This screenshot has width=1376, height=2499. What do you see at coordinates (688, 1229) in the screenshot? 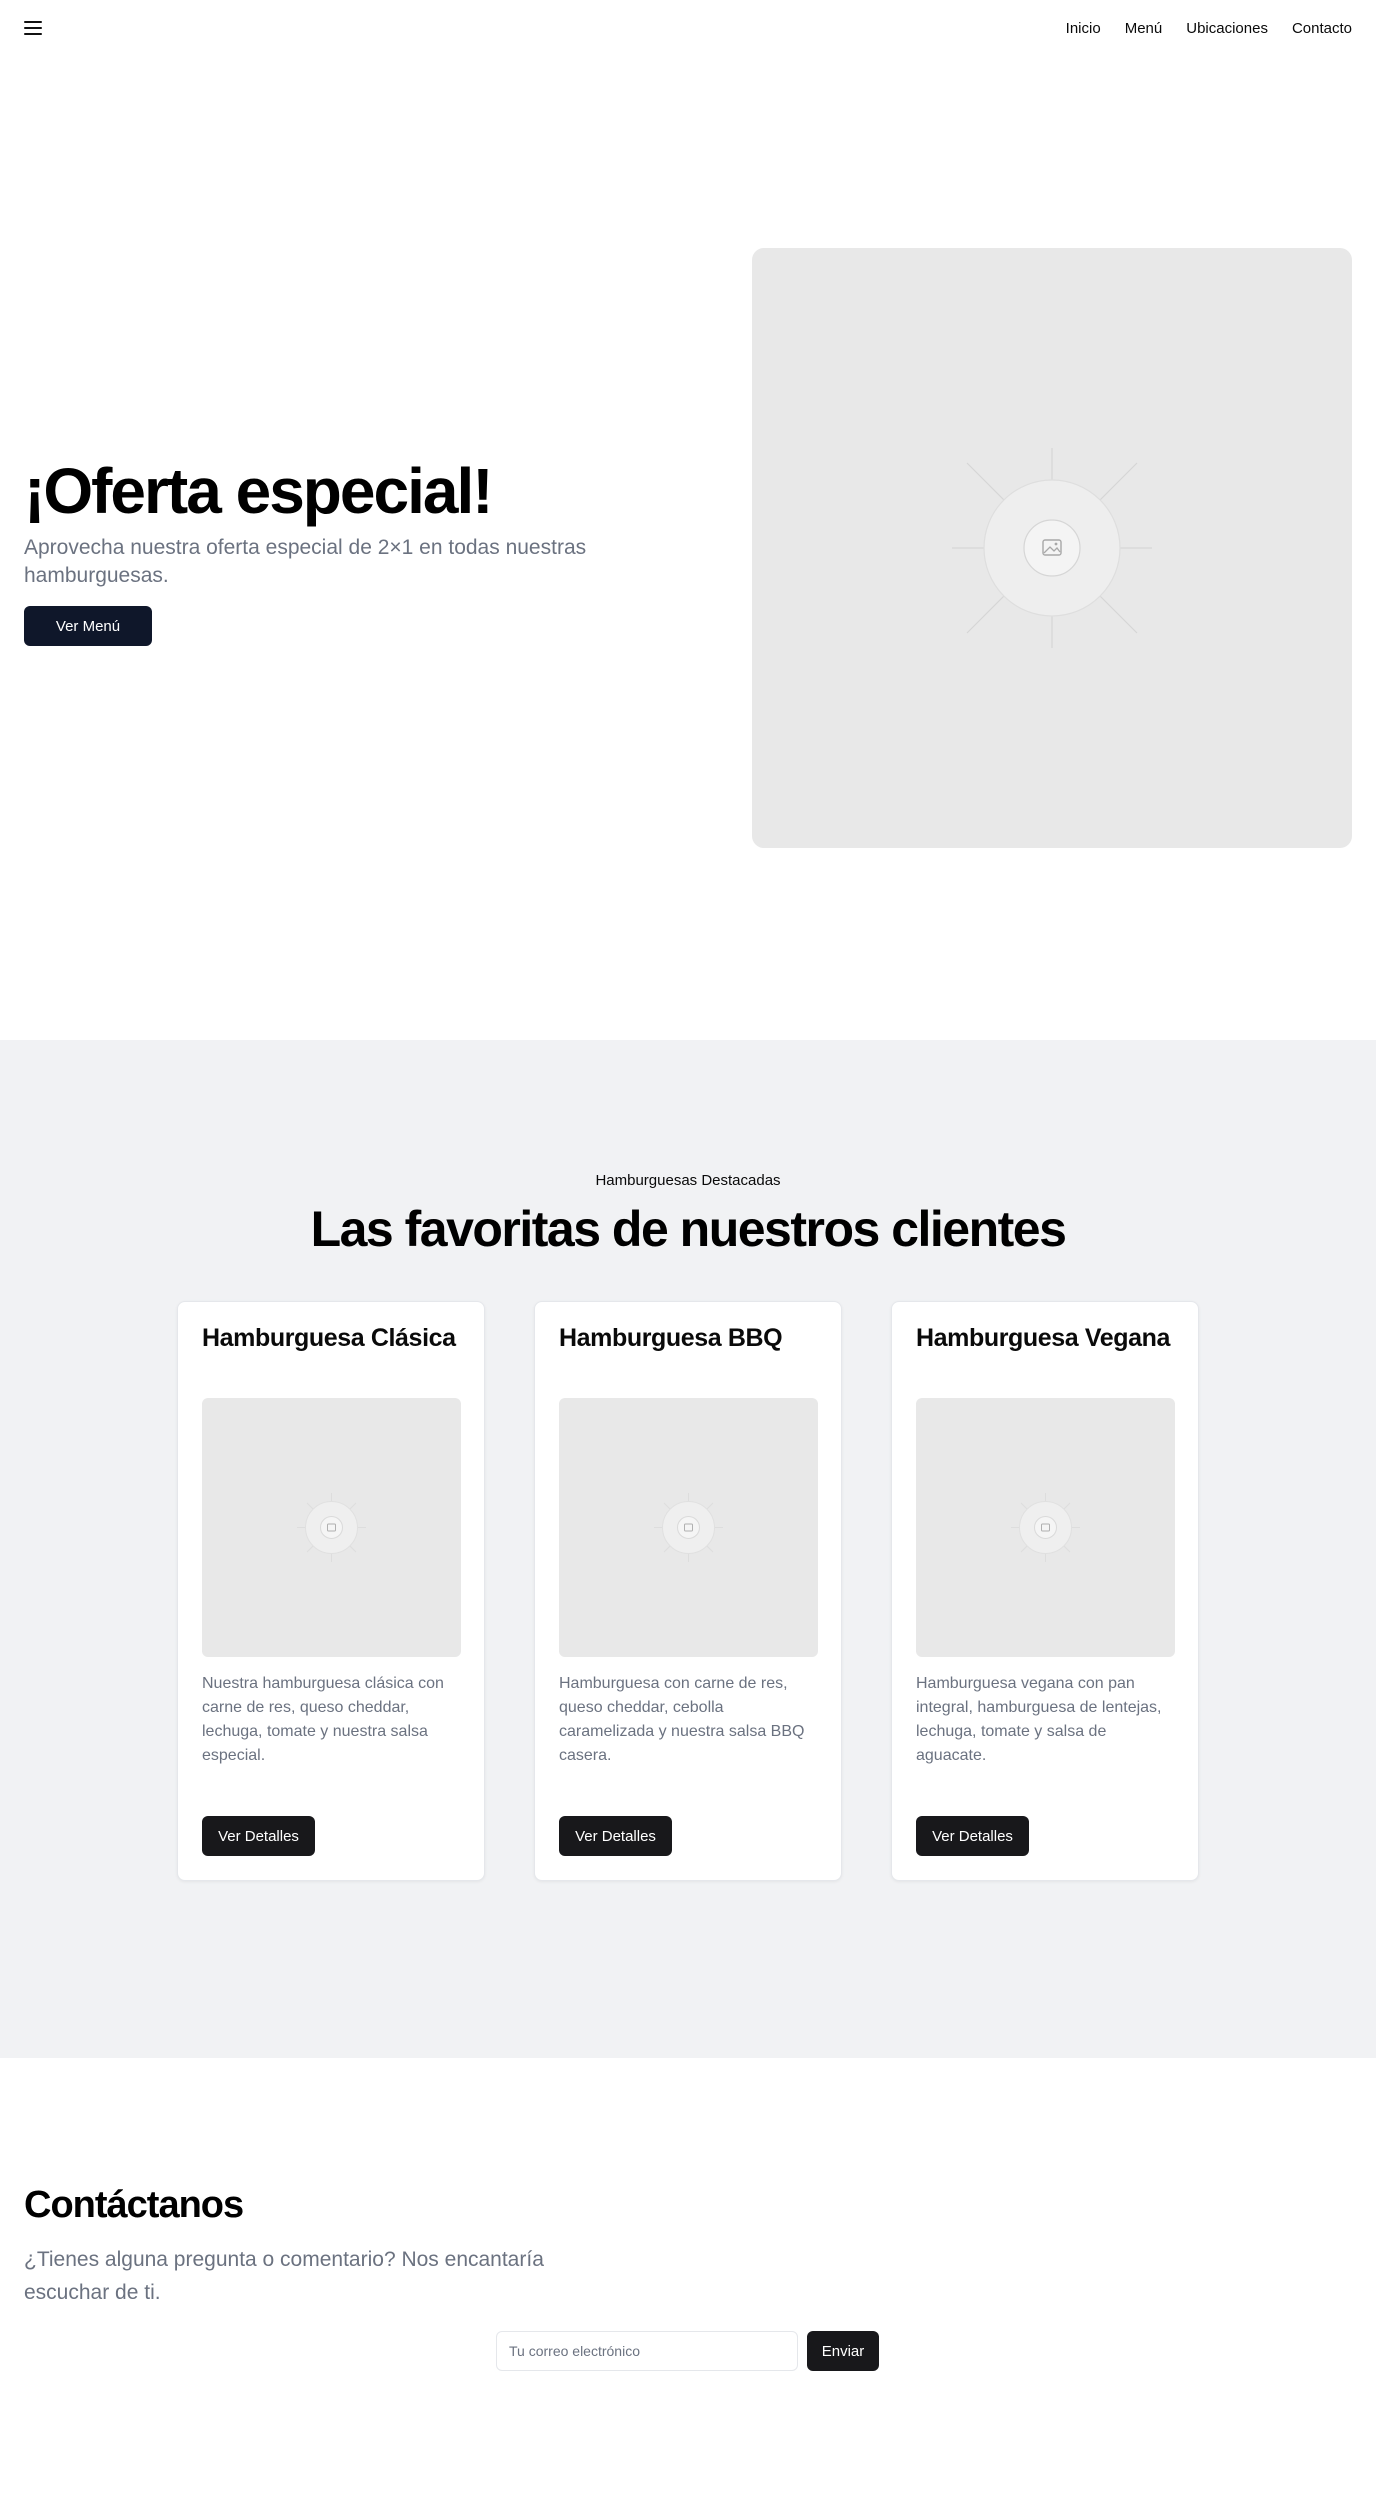
I see `section-title: Las favoritas de nuestros clientes` at bounding box center [688, 1229].